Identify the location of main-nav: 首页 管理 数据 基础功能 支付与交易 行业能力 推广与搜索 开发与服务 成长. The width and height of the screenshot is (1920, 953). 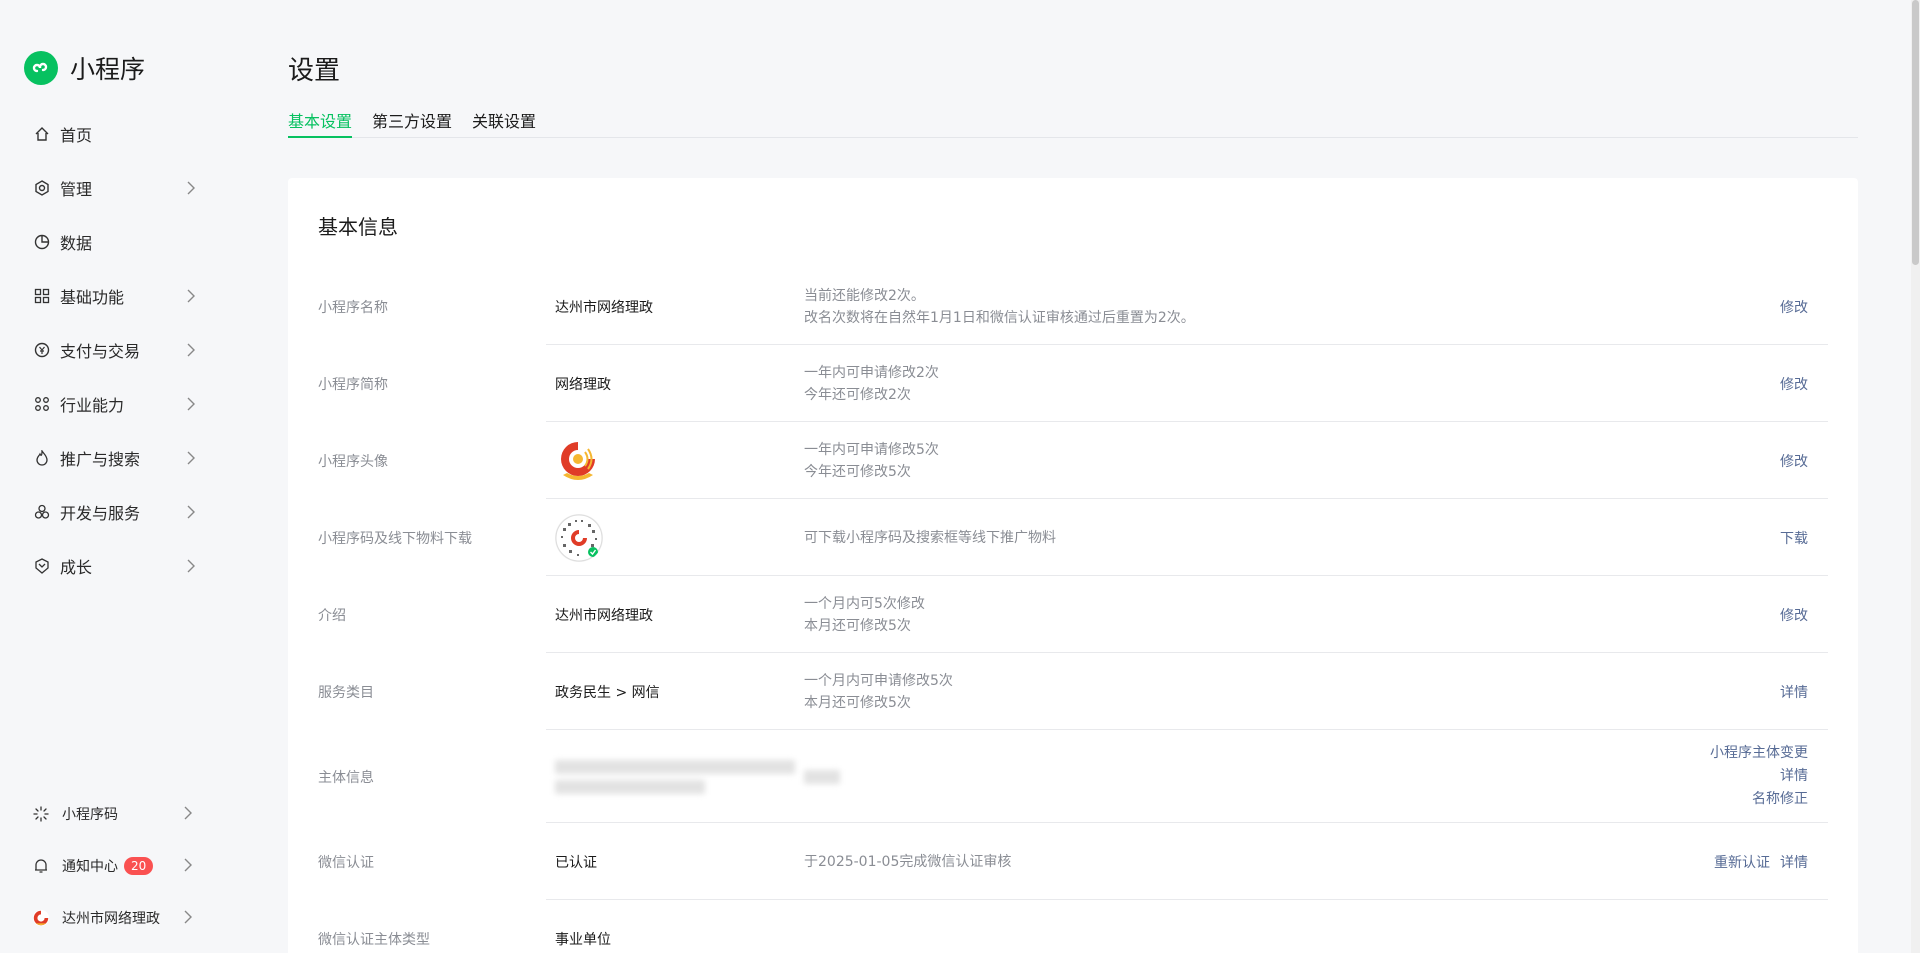
(115, 350).